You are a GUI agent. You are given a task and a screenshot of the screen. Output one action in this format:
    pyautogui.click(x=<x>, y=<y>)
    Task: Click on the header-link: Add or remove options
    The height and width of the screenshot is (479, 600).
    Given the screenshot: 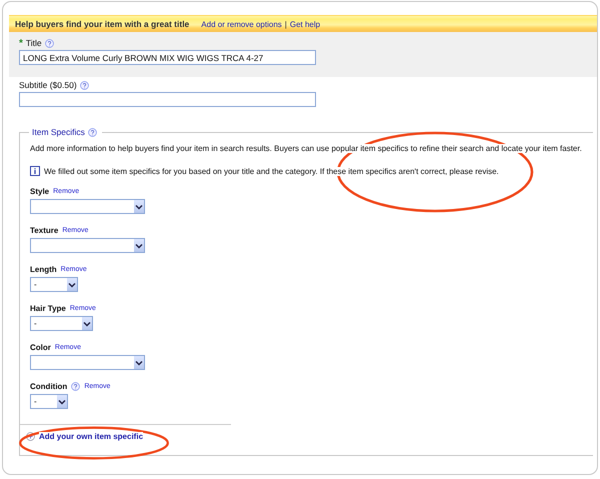 What is the action you would take?
    pyautogui.click(x=241, y=24)
    